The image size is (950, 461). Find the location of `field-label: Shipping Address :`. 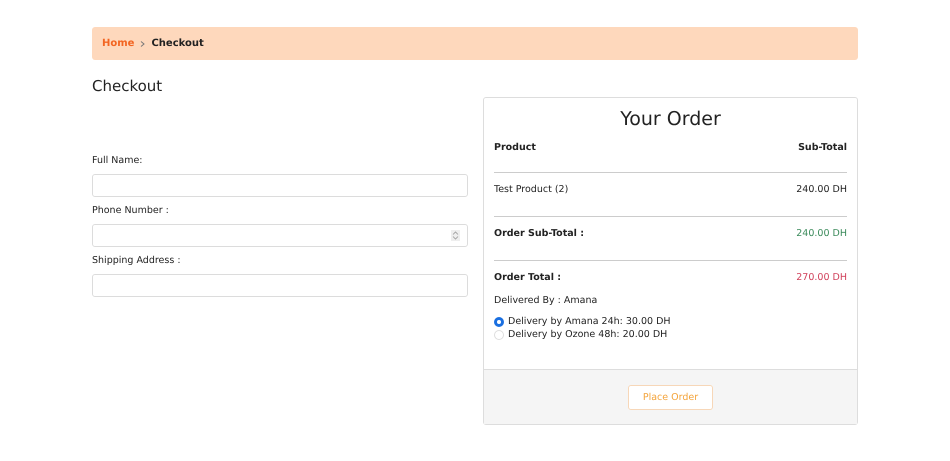

field-label: Shipping Address : is located at coordinates (137, 261).